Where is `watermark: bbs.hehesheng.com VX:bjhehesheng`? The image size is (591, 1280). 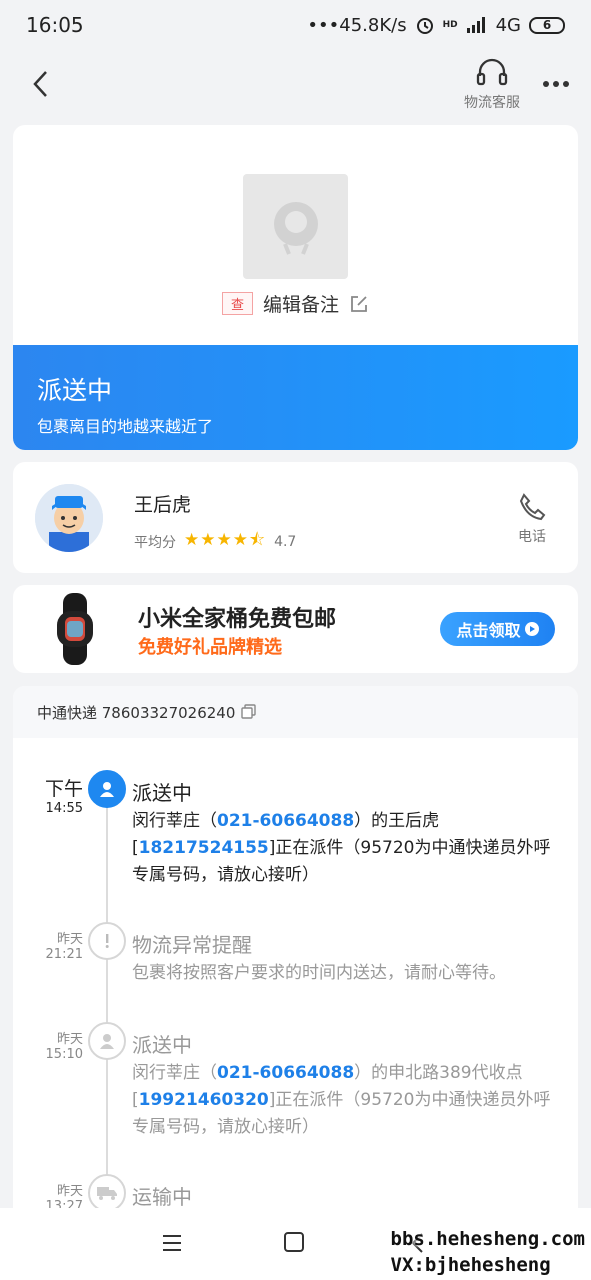
watermark: bbs.hehesheng.com VX:bjhehesheng is located at coordinates (488, 1252).